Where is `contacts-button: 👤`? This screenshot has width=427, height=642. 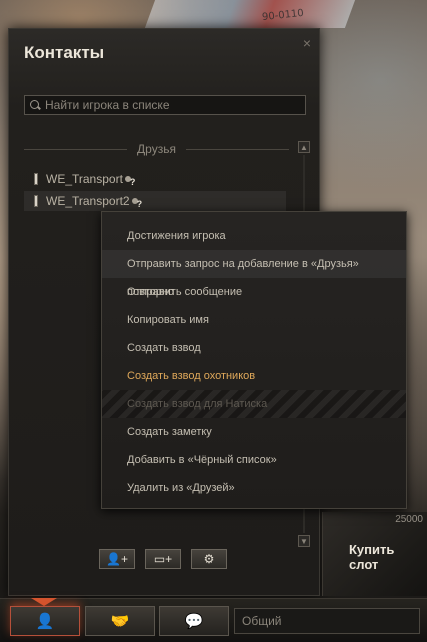 contacts-button: 👤 is located at coordinates (45, 621).